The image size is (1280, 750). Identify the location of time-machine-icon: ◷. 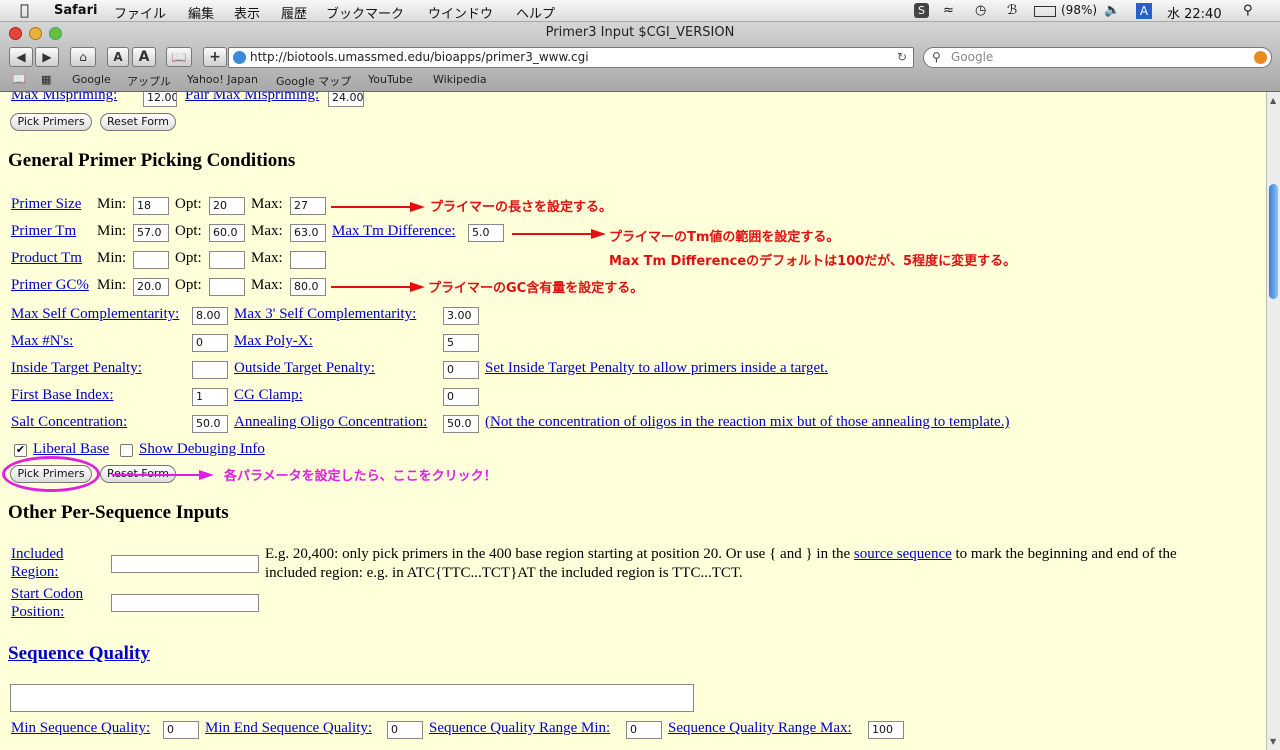
(980, 10).